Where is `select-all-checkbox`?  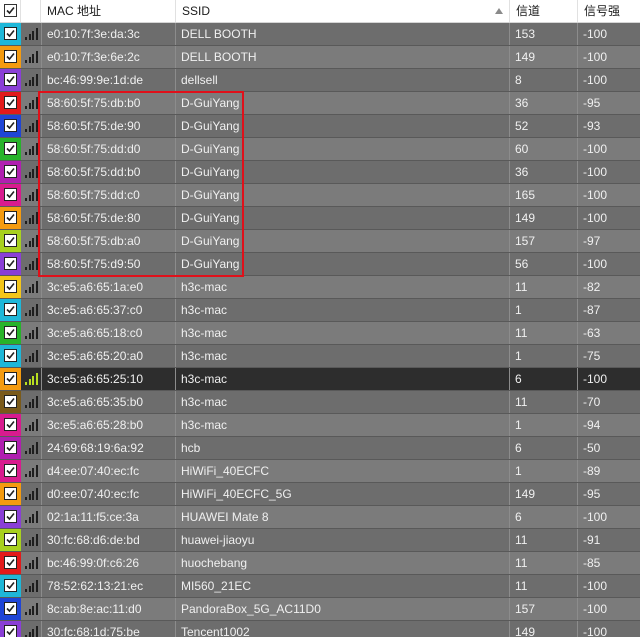 select-all-checkbox is located at coordinates (10, 10).